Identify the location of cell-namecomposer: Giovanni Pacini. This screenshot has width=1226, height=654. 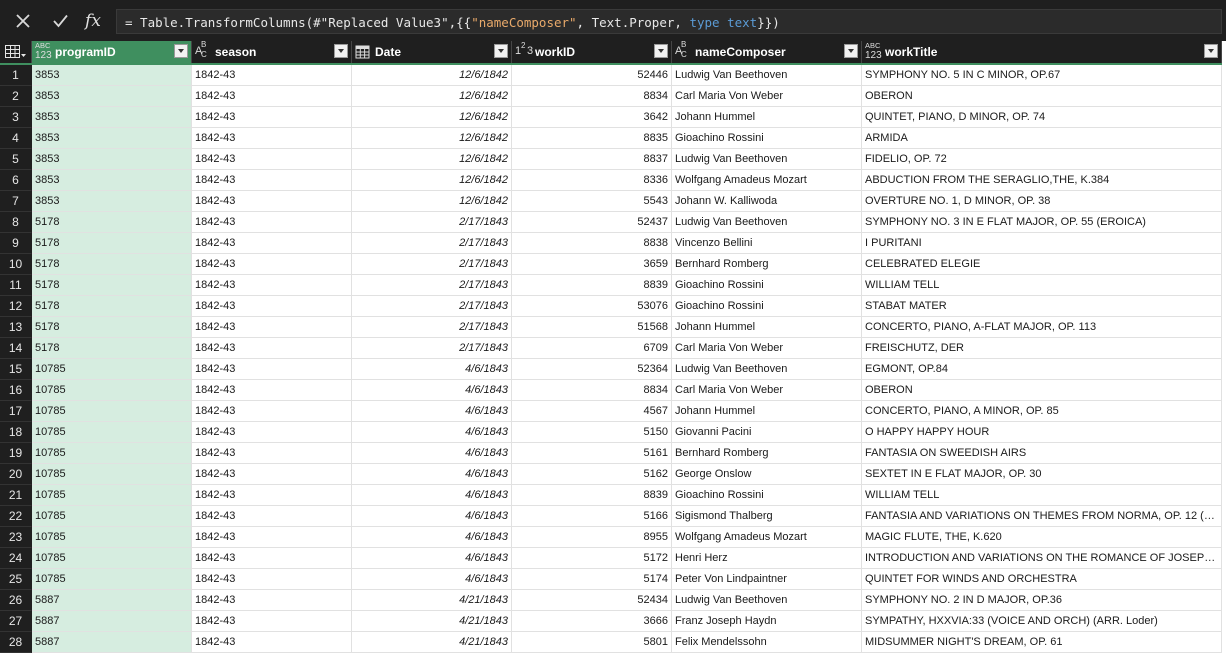
(767, 432).